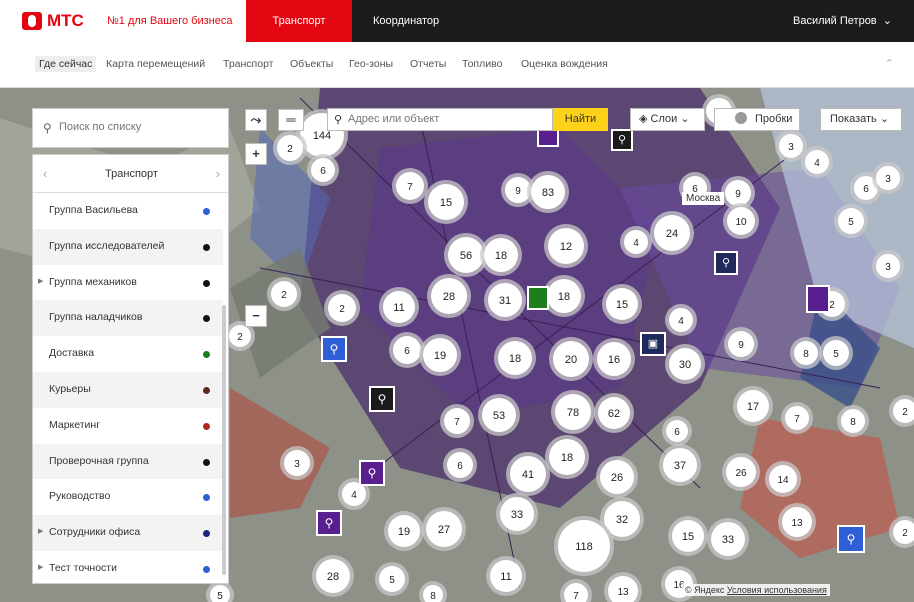  What do you see at coordinates (256, 316) in the screenshot?
I see `zoom-out-button: −` at bounding box center [256, 316].